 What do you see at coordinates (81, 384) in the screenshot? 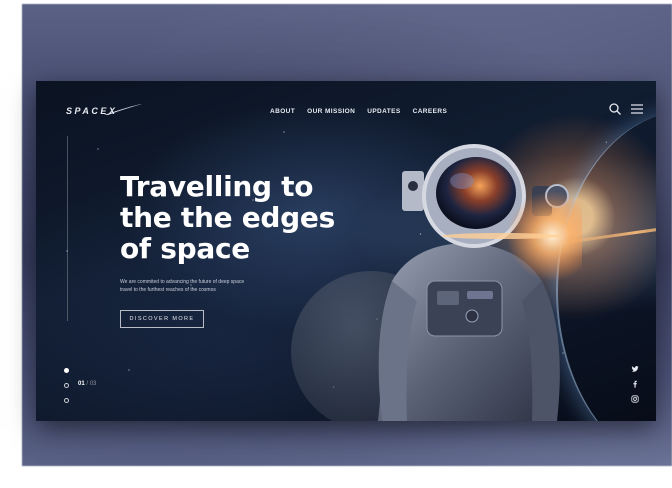
I see `slide-current: 01` at bounding box center [81, 384].